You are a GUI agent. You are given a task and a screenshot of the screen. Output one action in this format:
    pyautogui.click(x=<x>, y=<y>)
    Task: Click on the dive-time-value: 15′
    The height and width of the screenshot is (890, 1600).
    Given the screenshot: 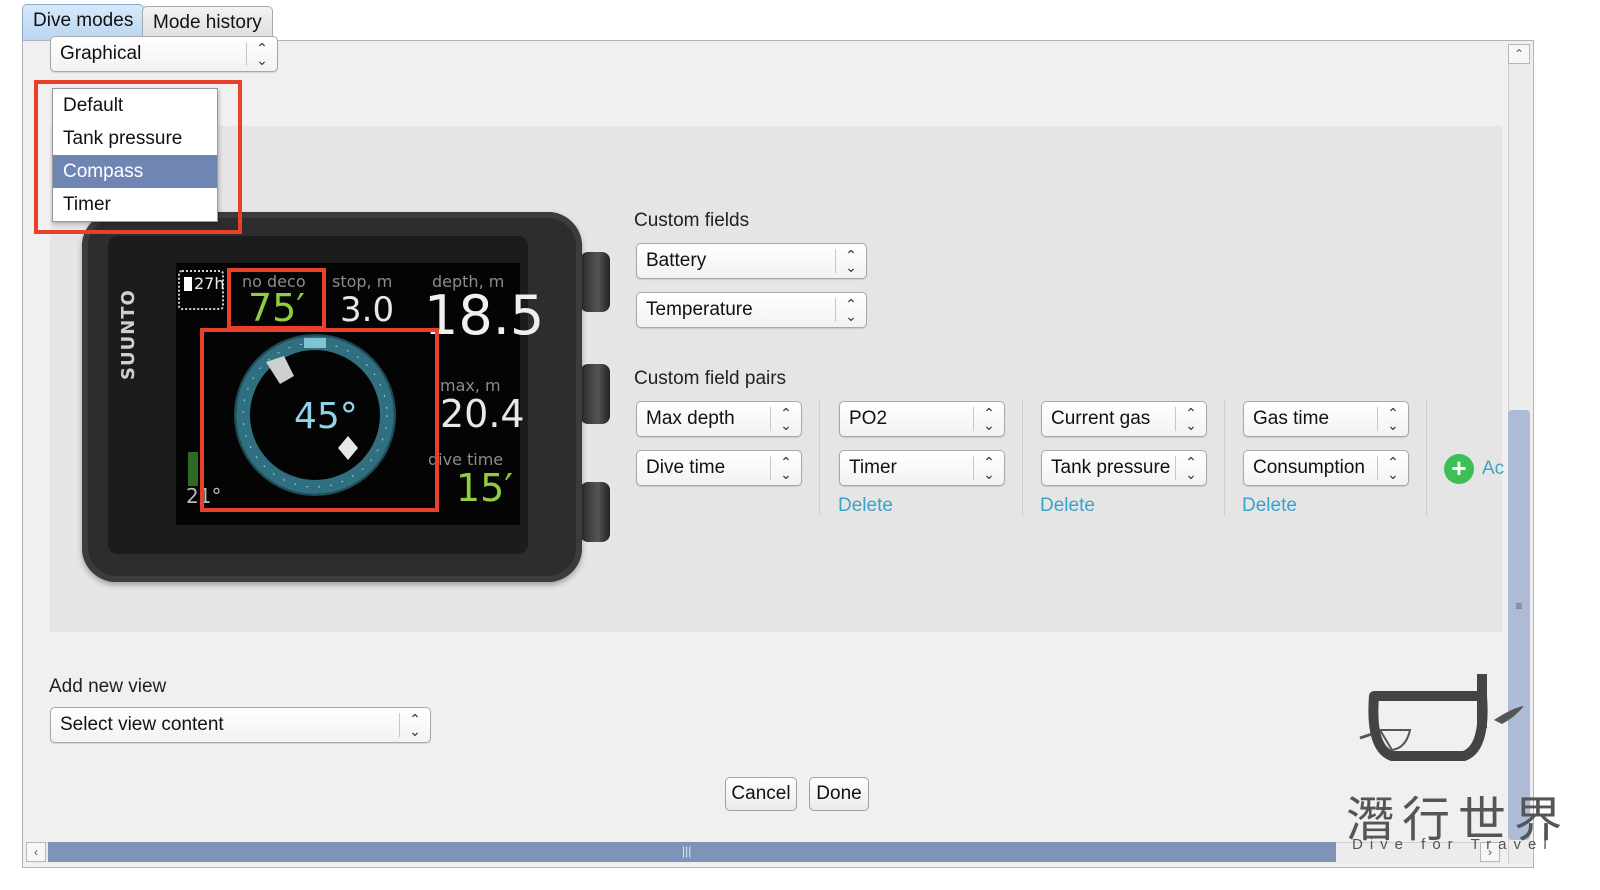 What is the action you would take?
    pyautogui.click(x=484, y=488)
    